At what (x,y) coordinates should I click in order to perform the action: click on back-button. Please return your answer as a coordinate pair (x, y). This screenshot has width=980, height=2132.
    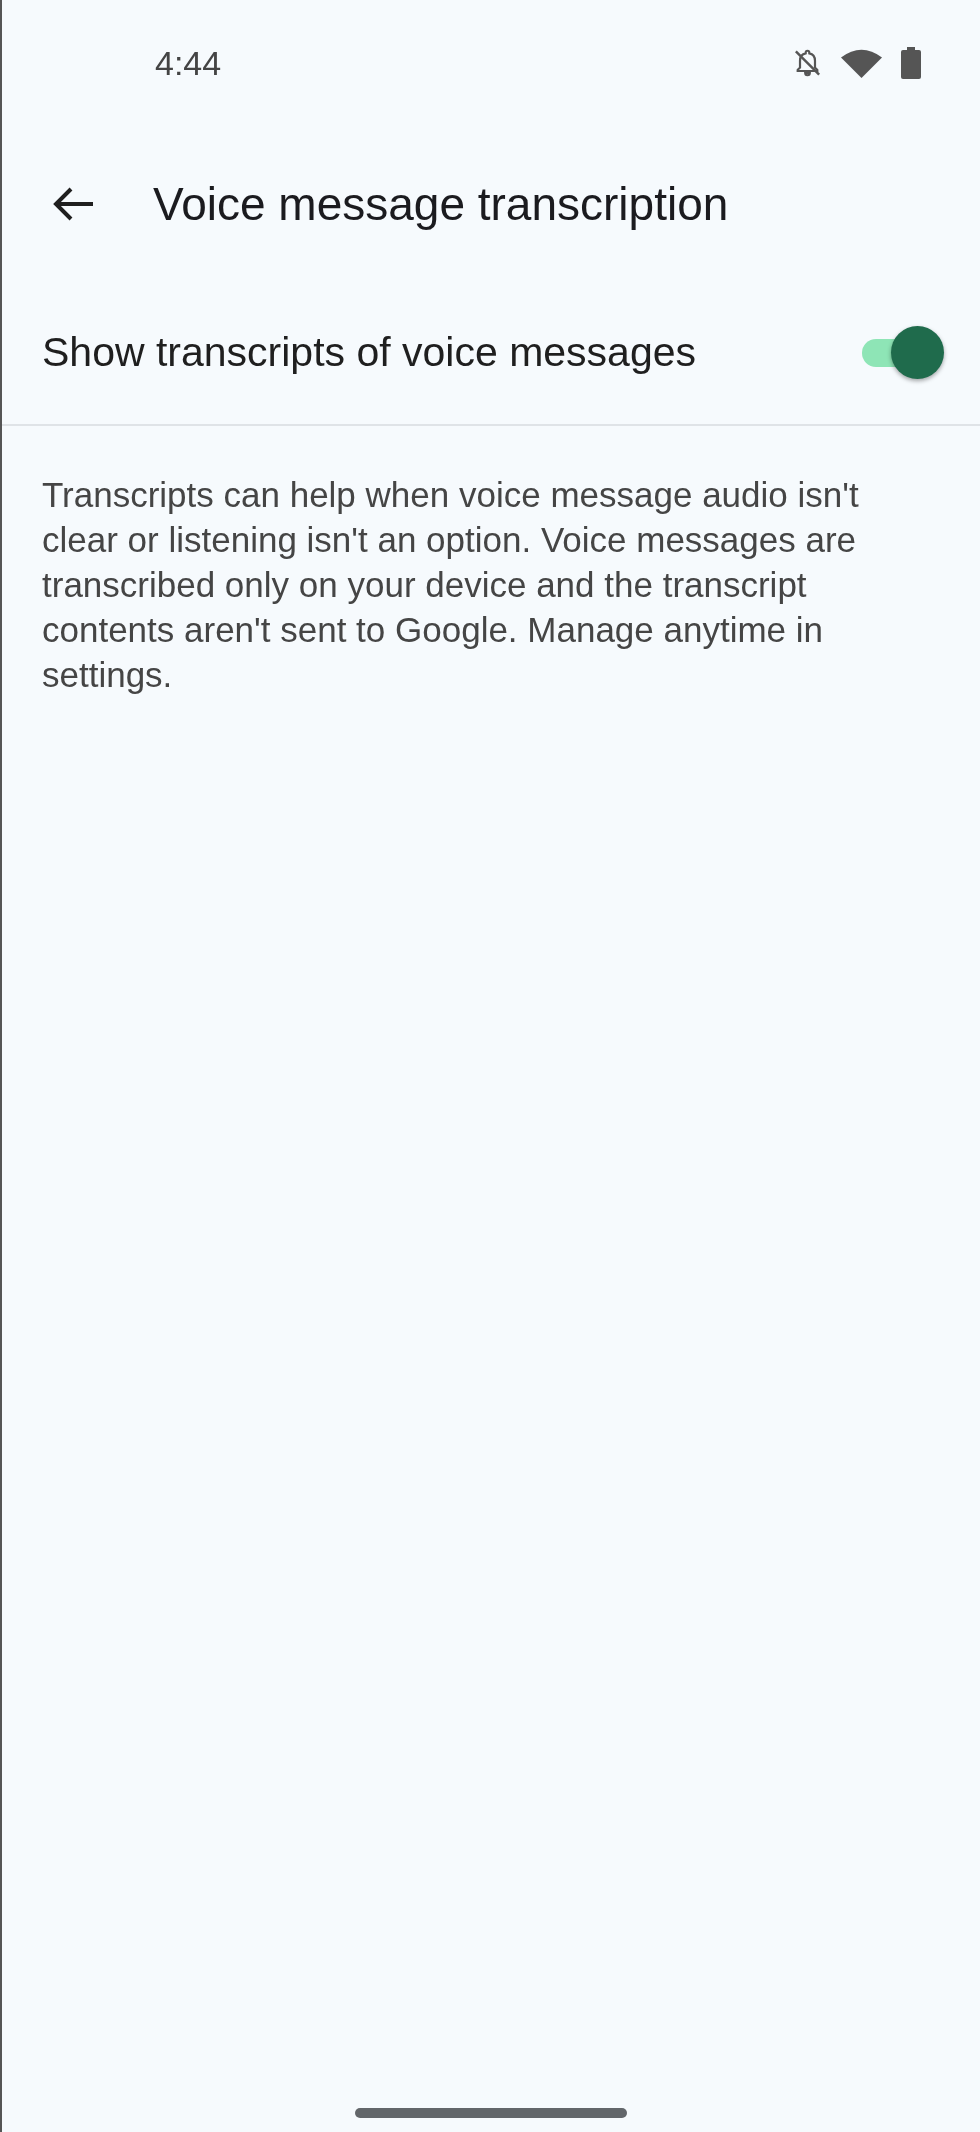
    Looking at the image, I should click on (73, 204).